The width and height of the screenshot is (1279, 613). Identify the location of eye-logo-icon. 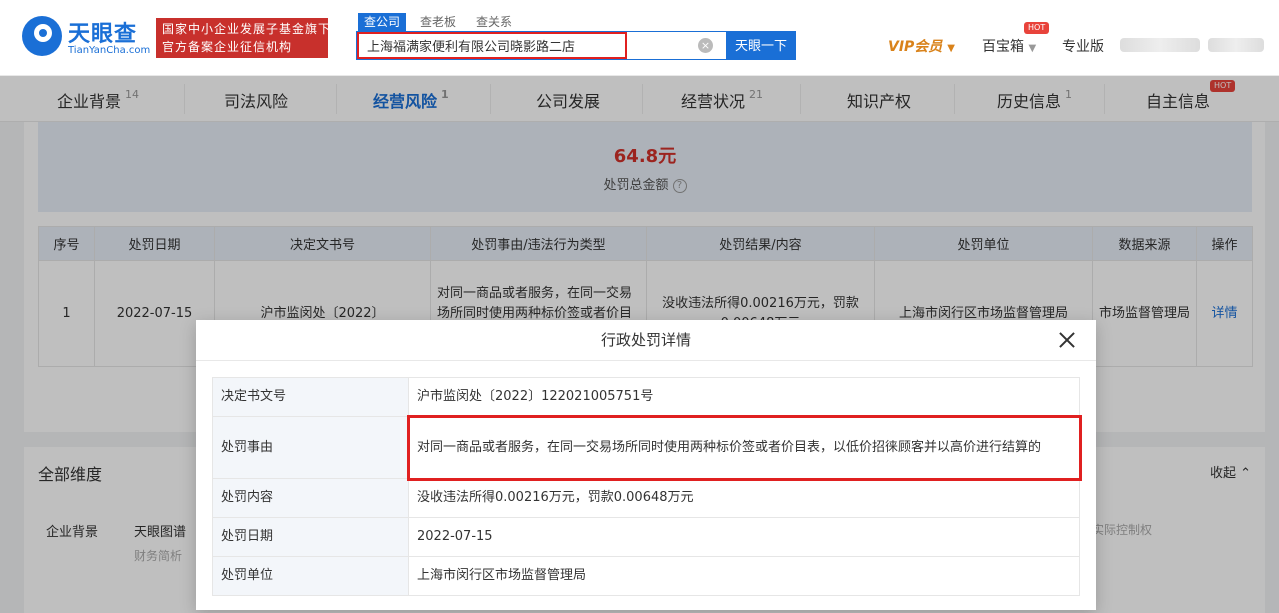
(42, 36).